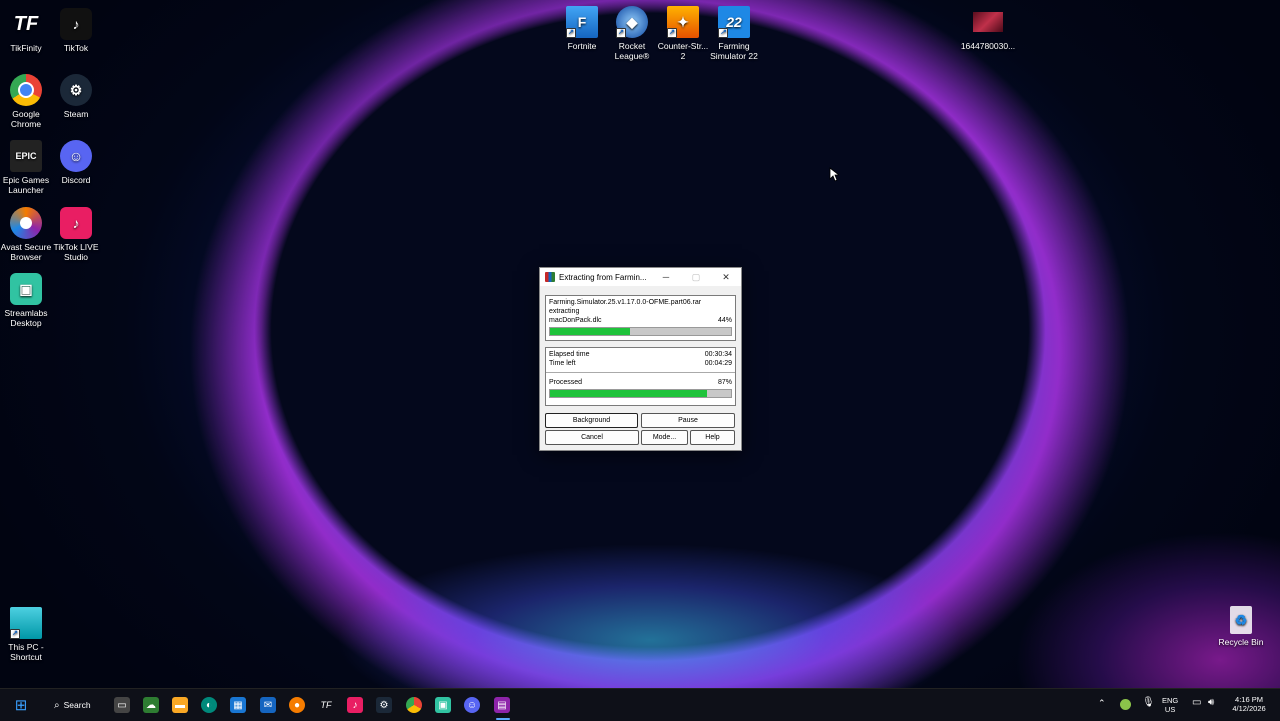  I want to click on elapsed-time-value: 00:30:34, so click(718, 354).